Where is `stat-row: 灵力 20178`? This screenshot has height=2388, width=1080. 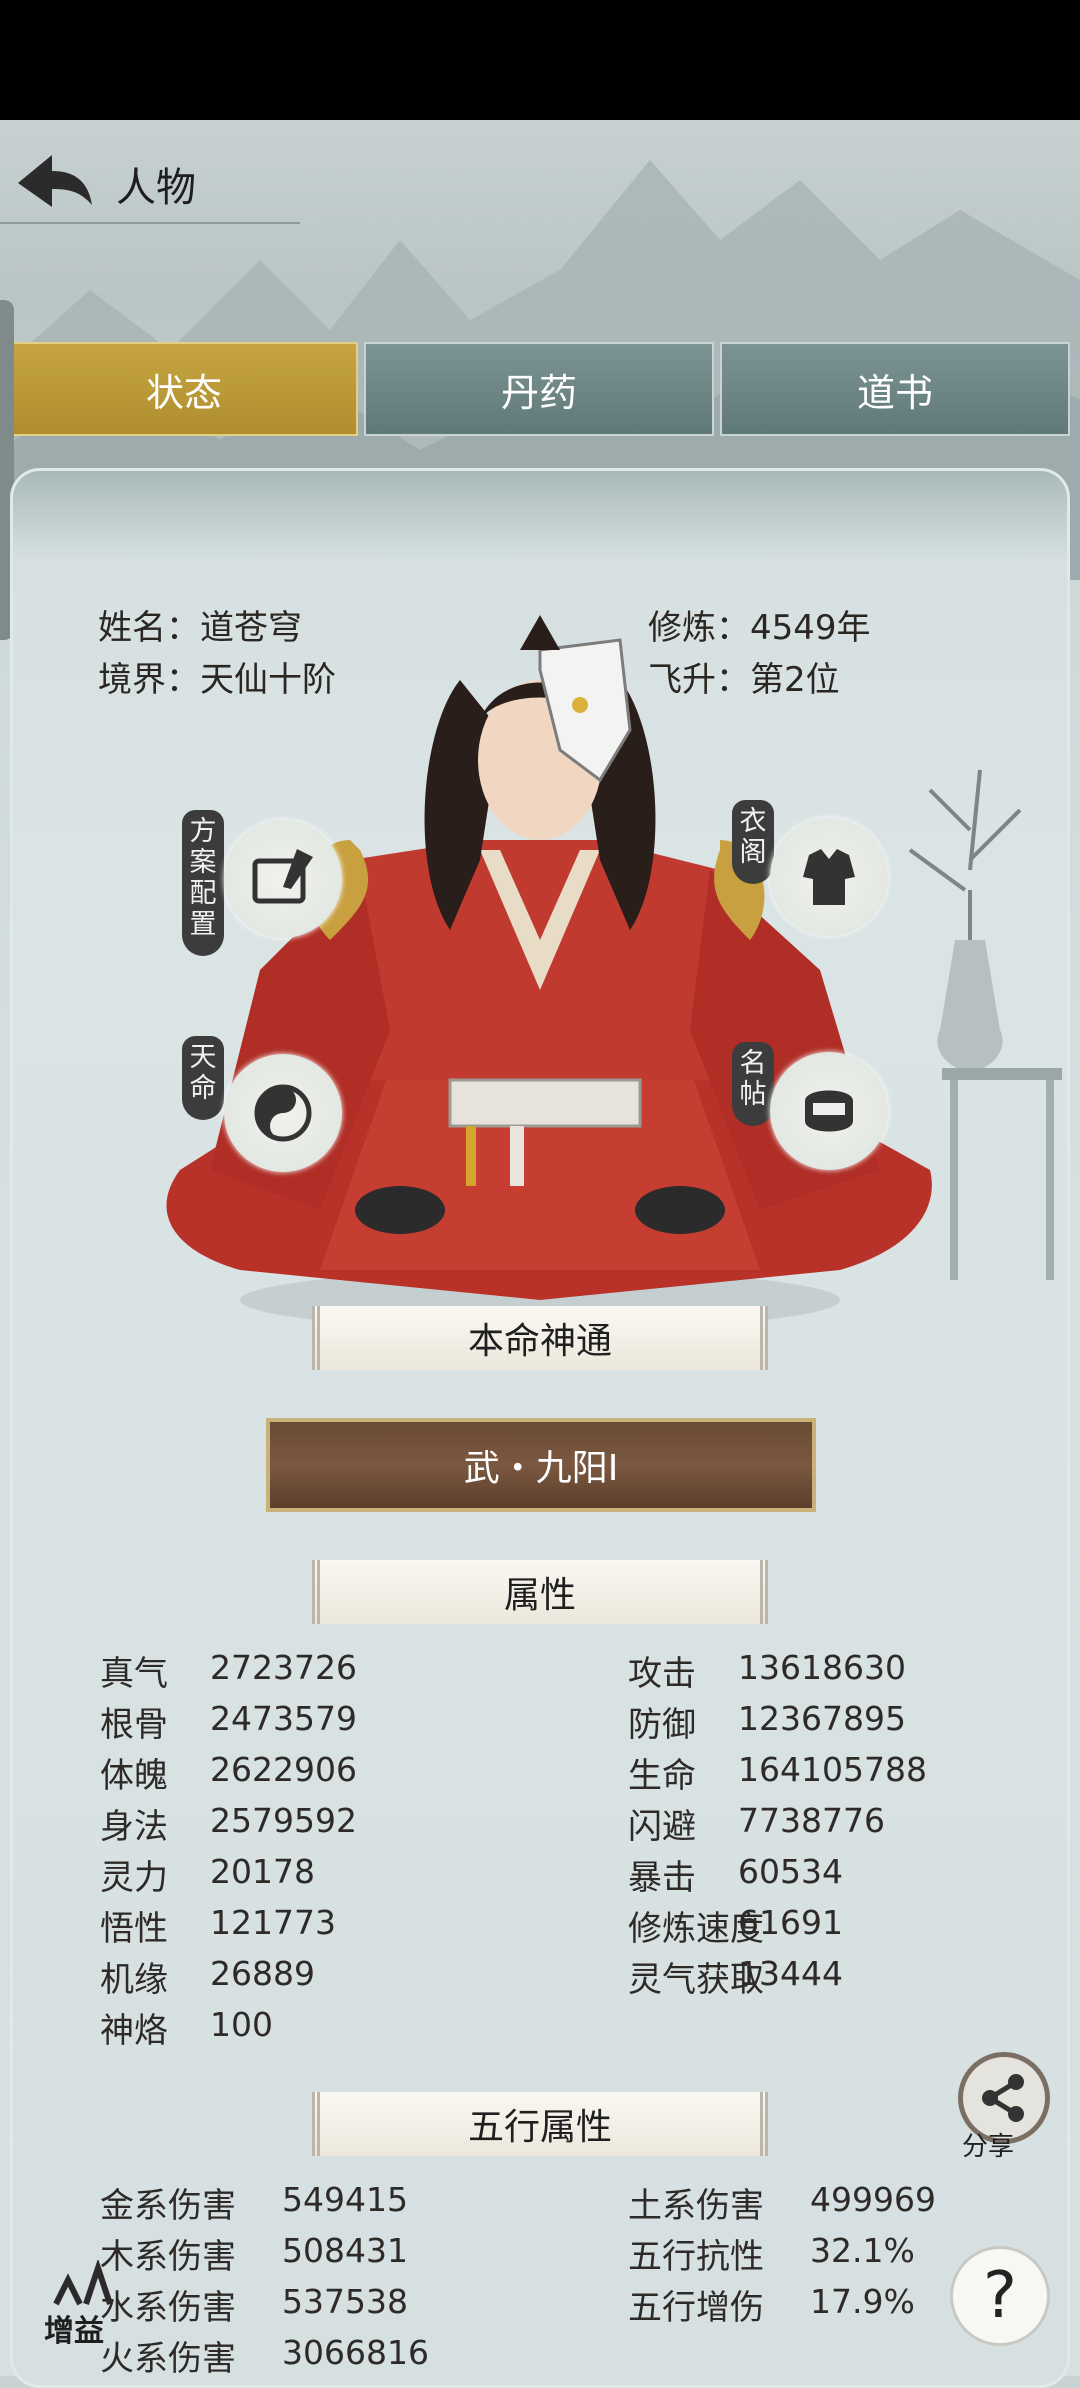 stat-row: 灵力 20178 is located at coordinates (207, 1874).